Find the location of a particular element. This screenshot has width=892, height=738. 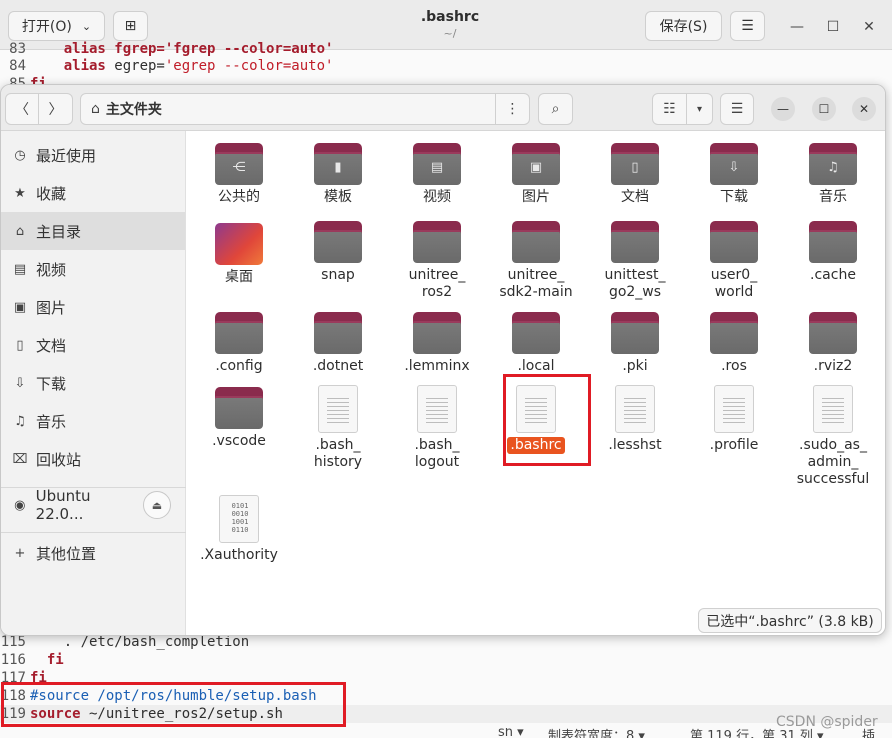

folder-downloads: ⇩ 下载 is located at coordinates (734, 174).